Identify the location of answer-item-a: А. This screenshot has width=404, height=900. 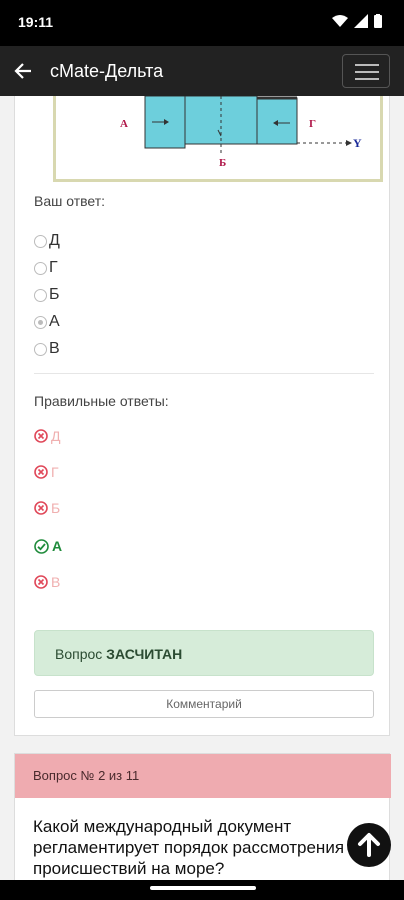
(48, 546).